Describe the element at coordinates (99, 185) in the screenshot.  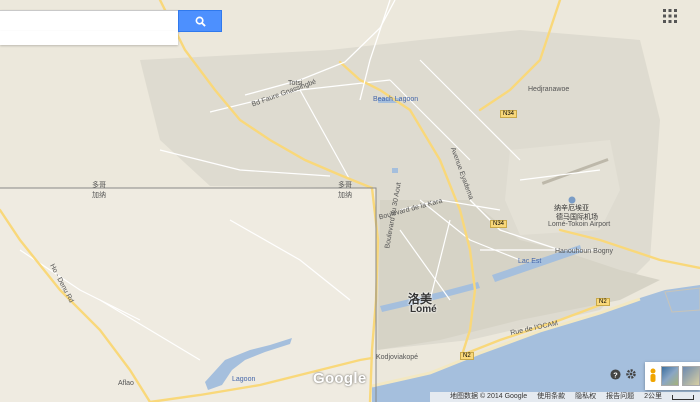
I see `border-label-togo: 多哥` at that location.